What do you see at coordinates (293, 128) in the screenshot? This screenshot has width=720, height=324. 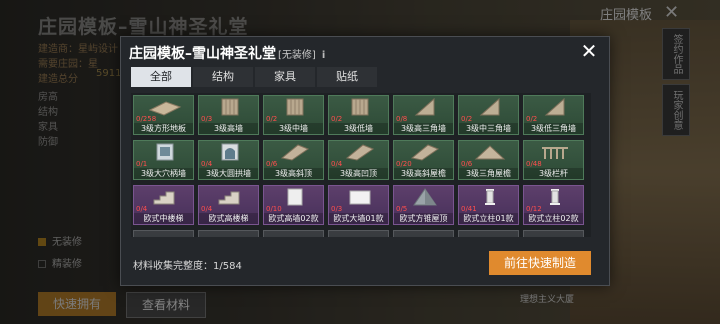 I see `material-name: 3级中墙` at bounding box center [293, 128].